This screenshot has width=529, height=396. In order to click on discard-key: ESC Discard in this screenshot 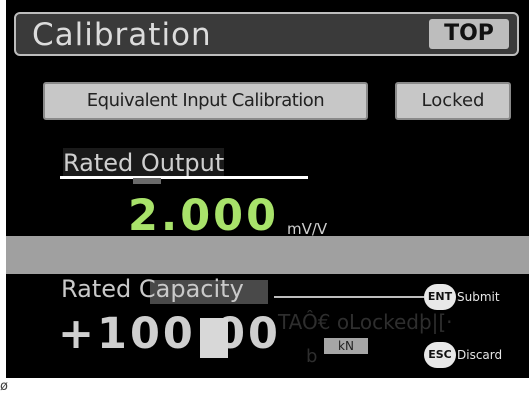, I will do `click(463, 355)`.